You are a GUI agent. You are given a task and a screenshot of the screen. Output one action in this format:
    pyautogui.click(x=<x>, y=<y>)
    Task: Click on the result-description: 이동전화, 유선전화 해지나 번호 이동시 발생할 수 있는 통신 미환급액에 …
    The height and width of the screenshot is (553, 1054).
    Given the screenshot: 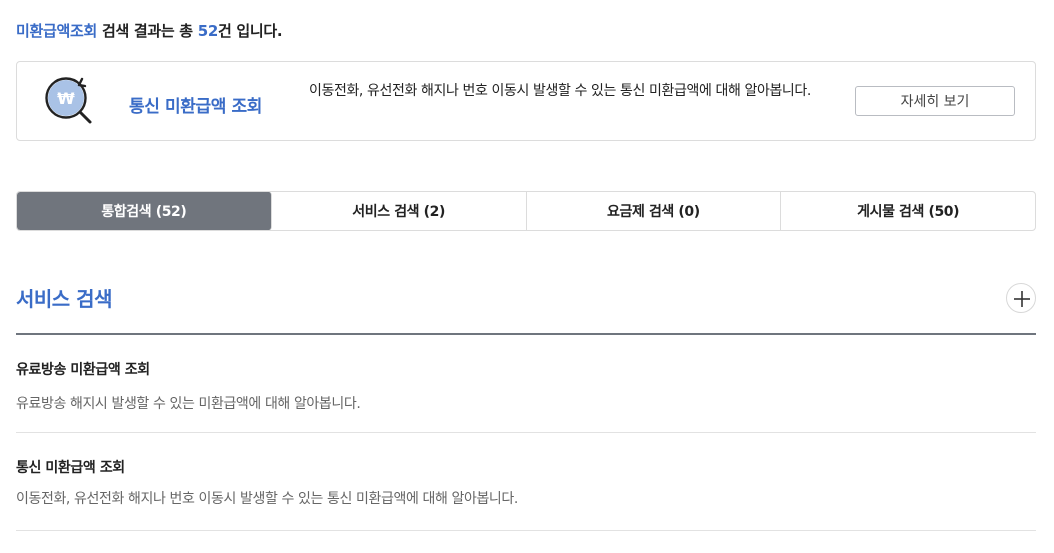 What is the action you would take?
    pyautogui.click(x=267, y=499)
    